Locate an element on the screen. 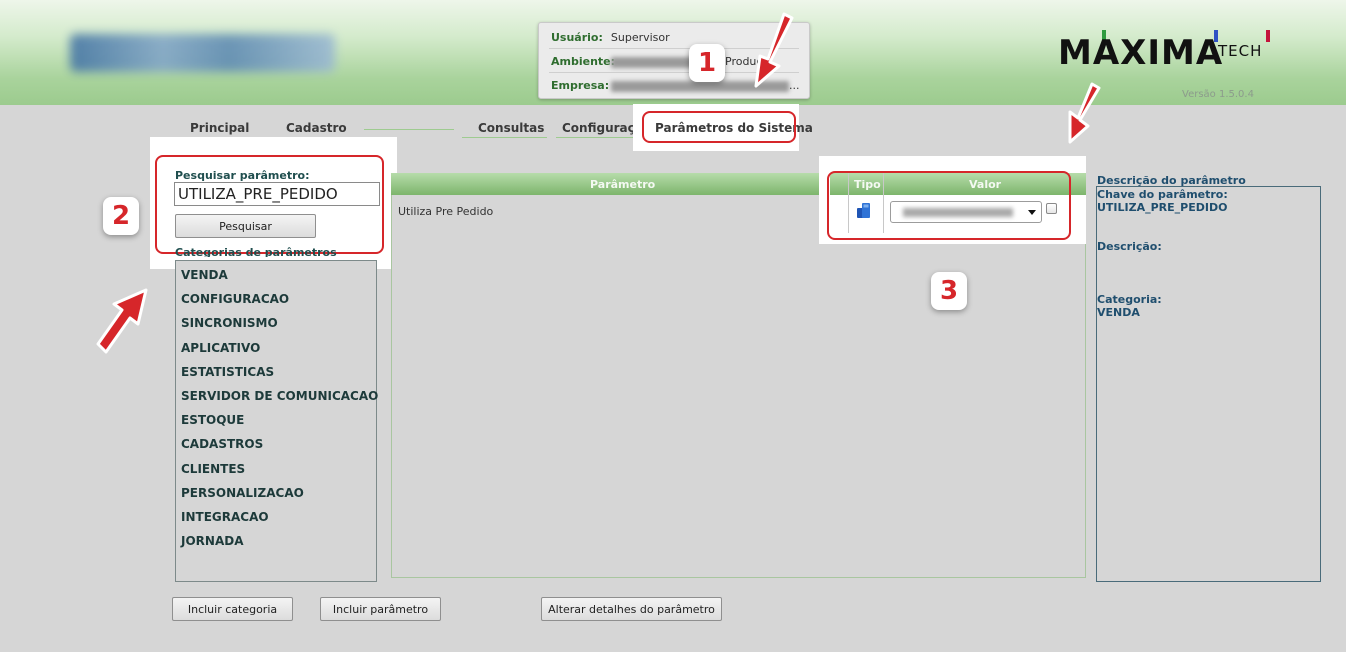 The image size is (1346, 658). column-header-param: Parâmetro is located at coordinates (622, 184).